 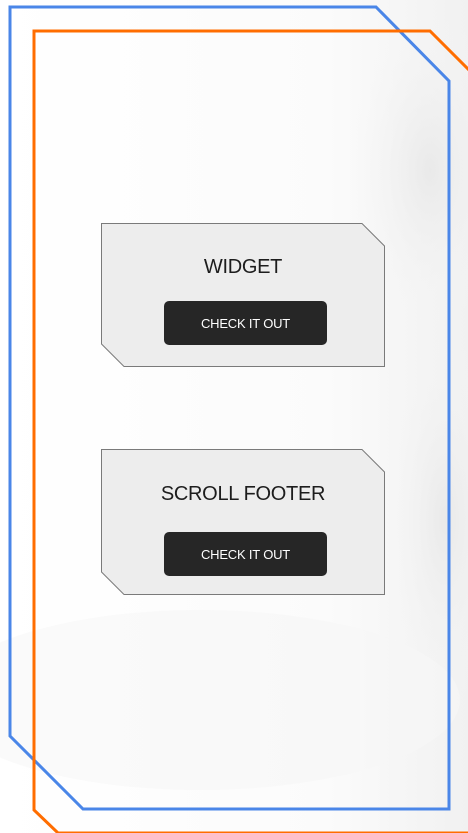 I want to click on card-background, so click(x=243, y=295).